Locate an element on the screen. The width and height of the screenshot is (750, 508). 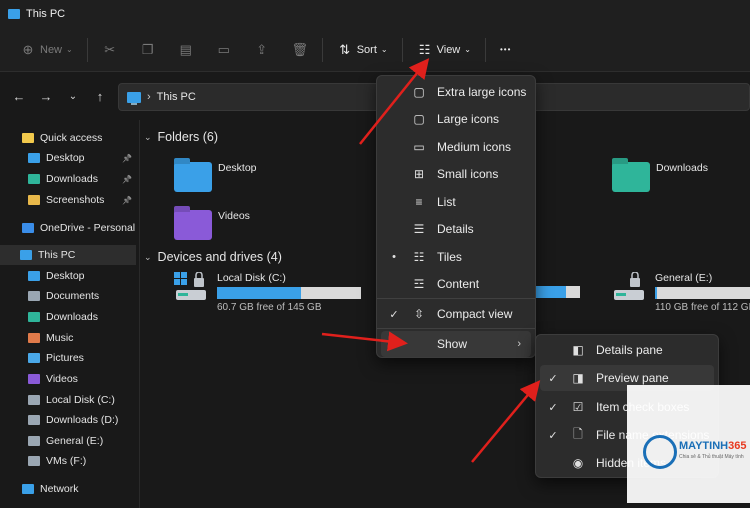
folder-desktop-icon is located at coordinates (193, 177).